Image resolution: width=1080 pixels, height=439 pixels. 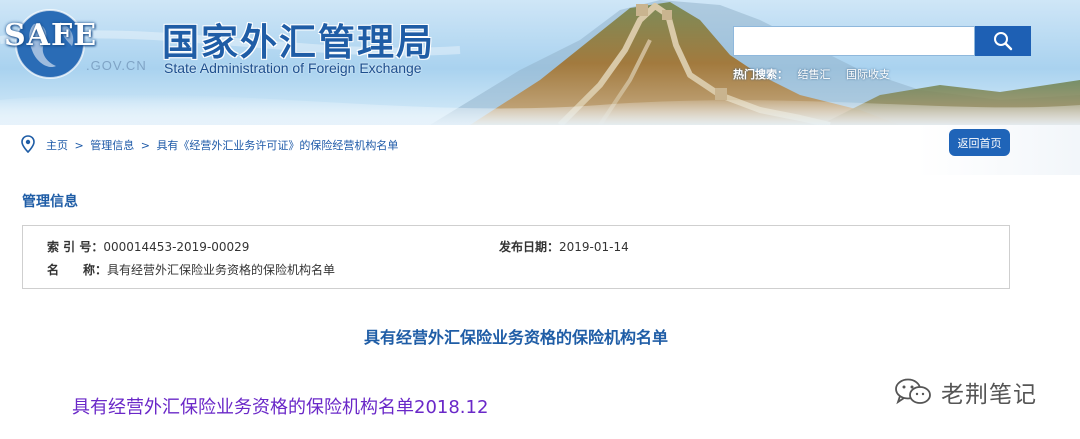 I want to click on publish-date-row: 发布日期：2019-01-14, so click(x=564, y=246).